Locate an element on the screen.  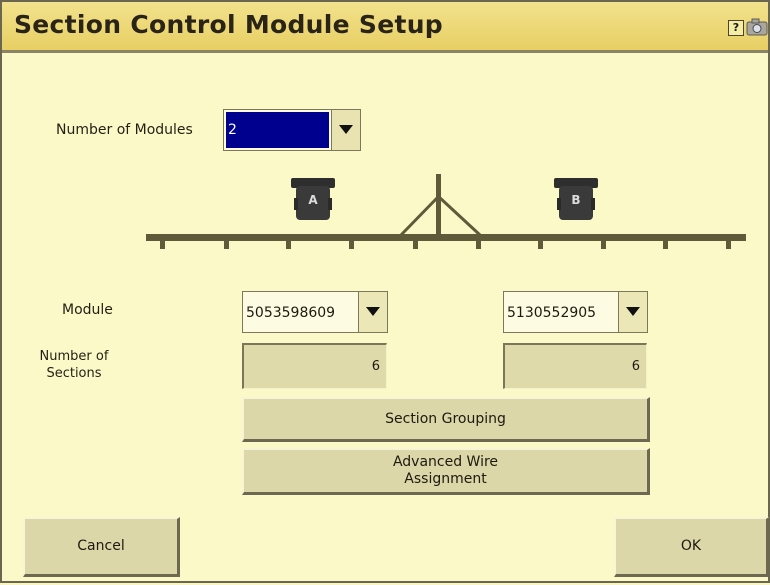
number-of-sections-label-line2: Sections is located at coordinates (74, 373).